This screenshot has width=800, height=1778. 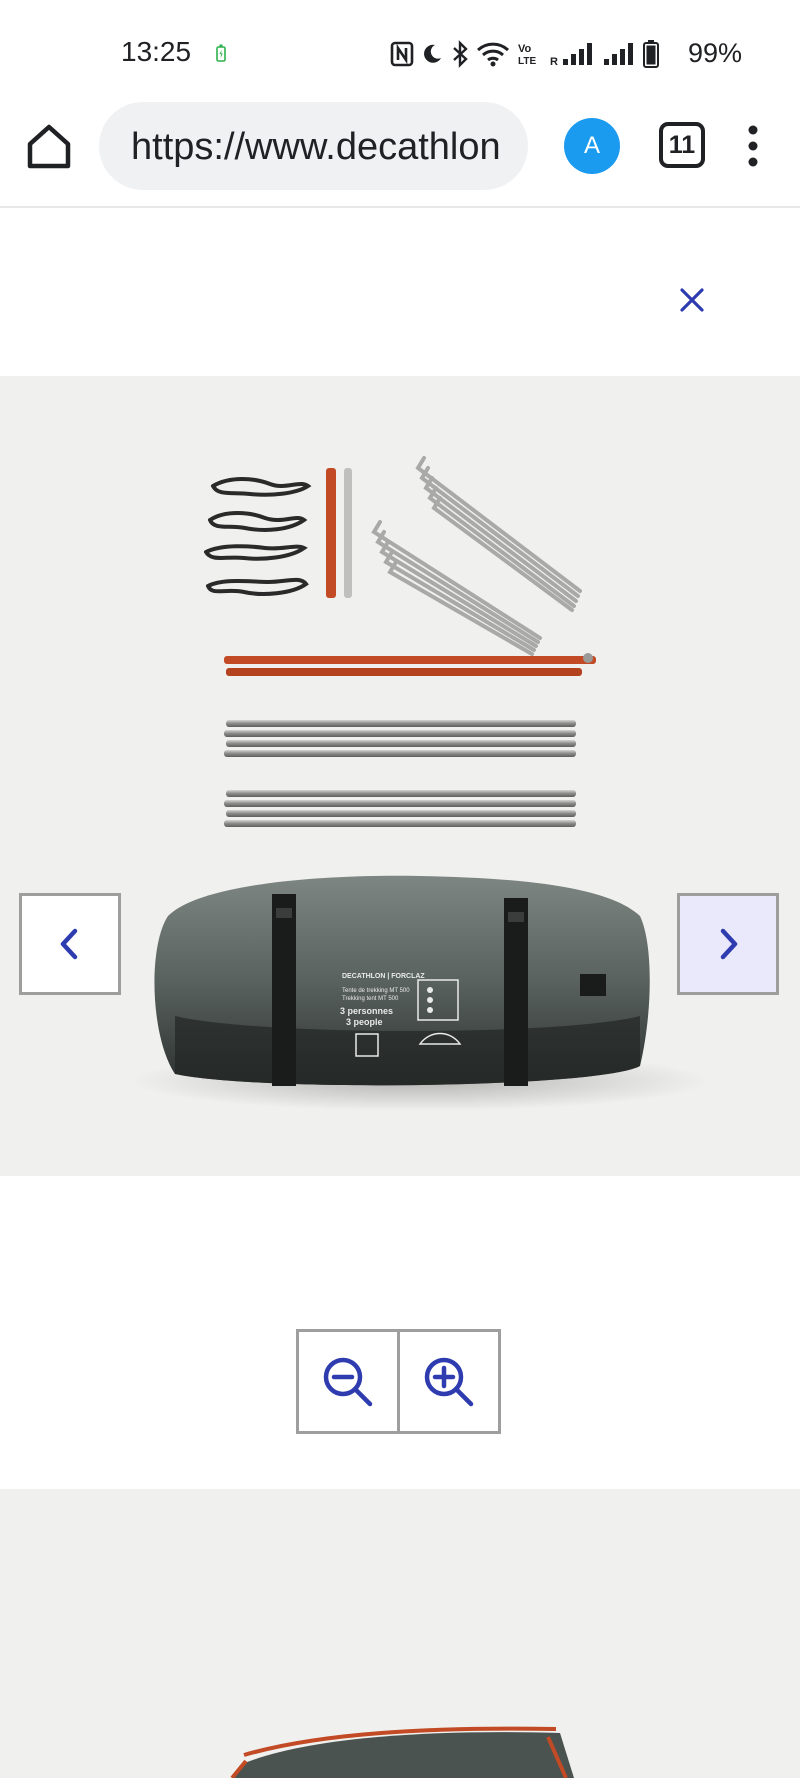 I want to click on svg-text: Vo, so click(x=525, y=49).